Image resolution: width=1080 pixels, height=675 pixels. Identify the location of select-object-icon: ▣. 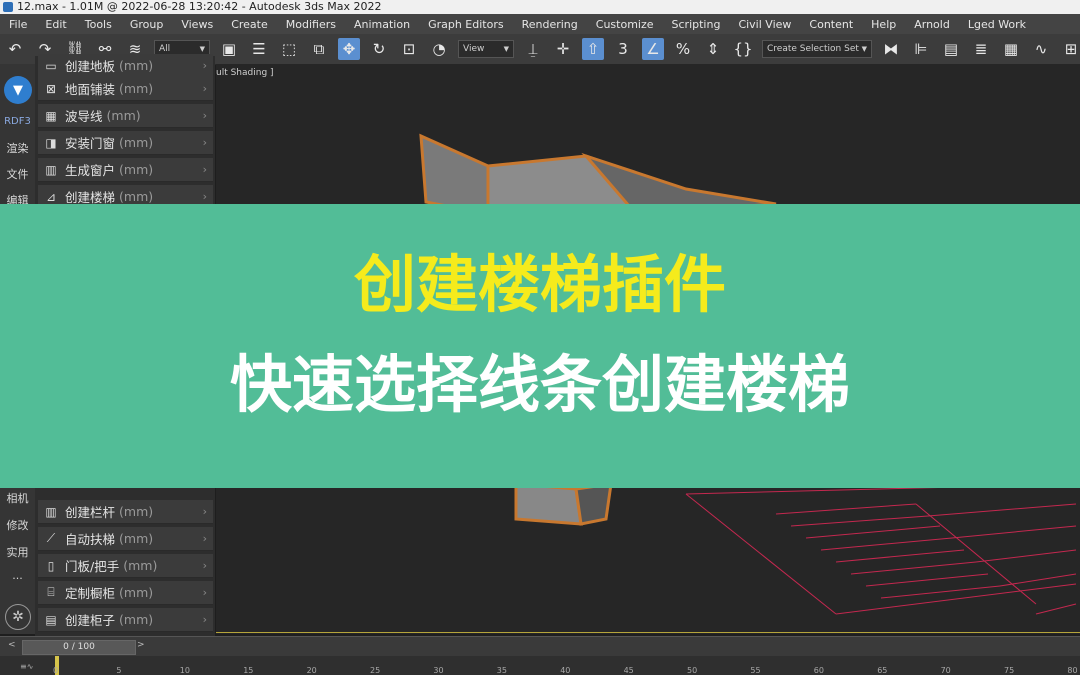
(229, 49).